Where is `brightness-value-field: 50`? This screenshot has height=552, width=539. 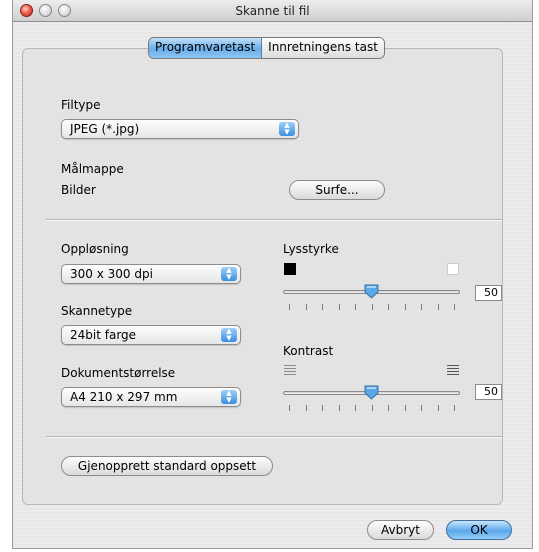
brightness-value-field: 50 is located at coordinates (488, 293).